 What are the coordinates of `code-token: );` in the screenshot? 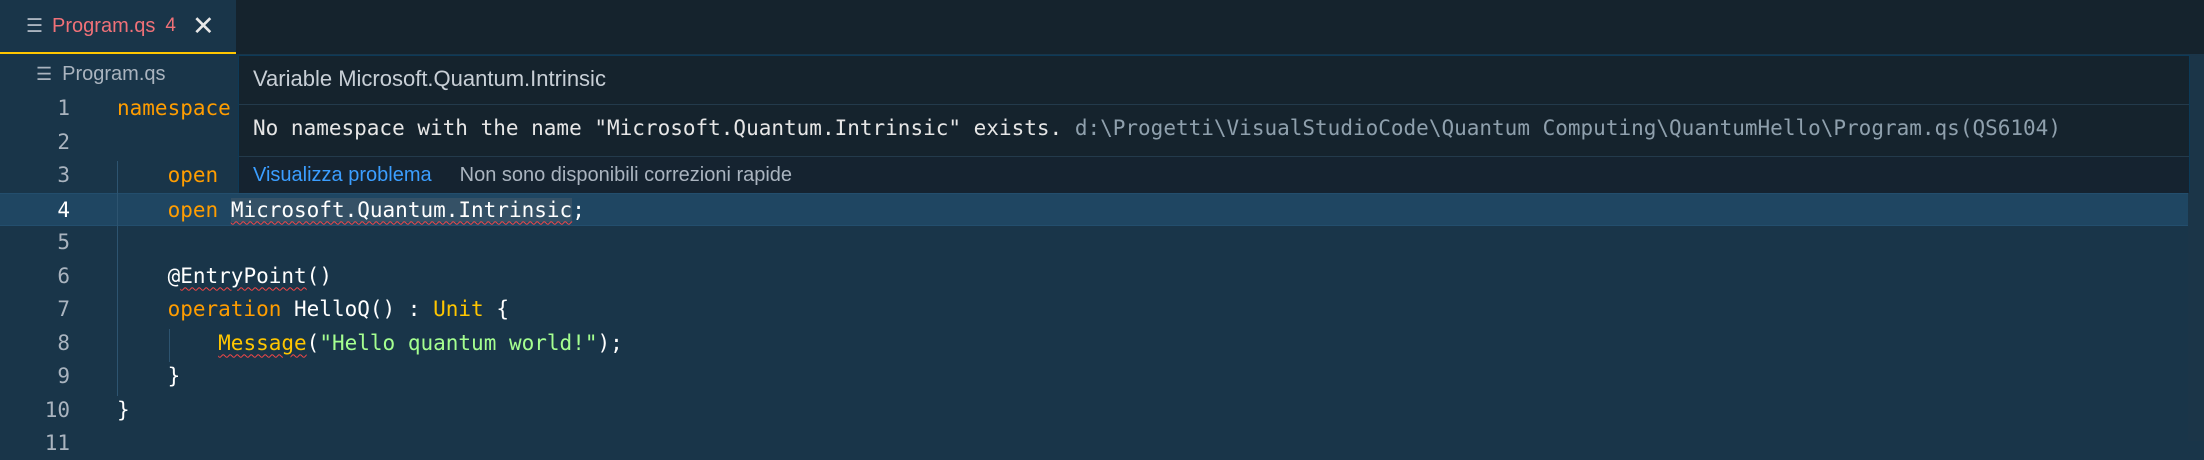 It's located at (610, 342).